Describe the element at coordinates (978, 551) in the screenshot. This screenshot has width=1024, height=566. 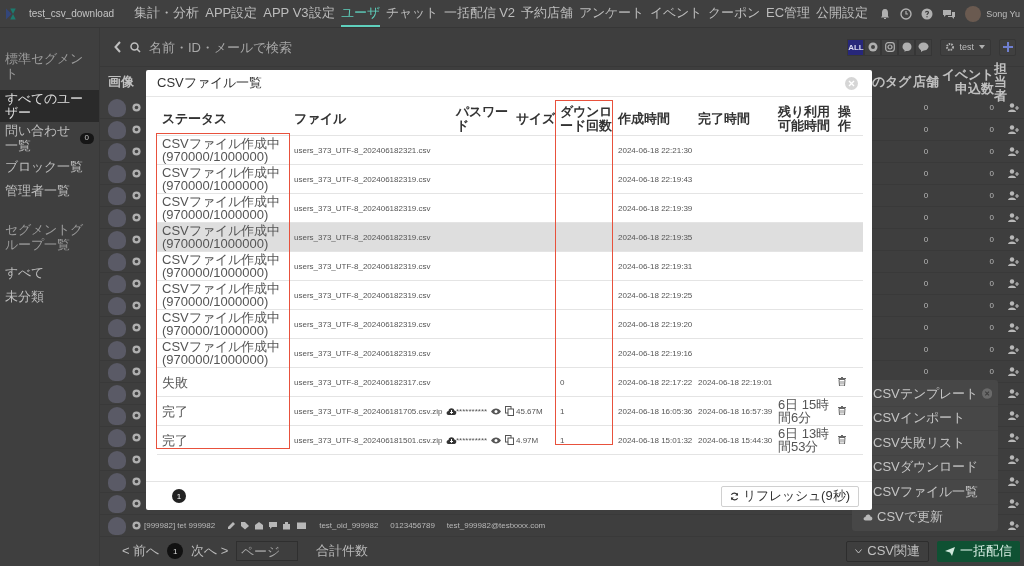
I see `send-button: 一括配信` at that location.